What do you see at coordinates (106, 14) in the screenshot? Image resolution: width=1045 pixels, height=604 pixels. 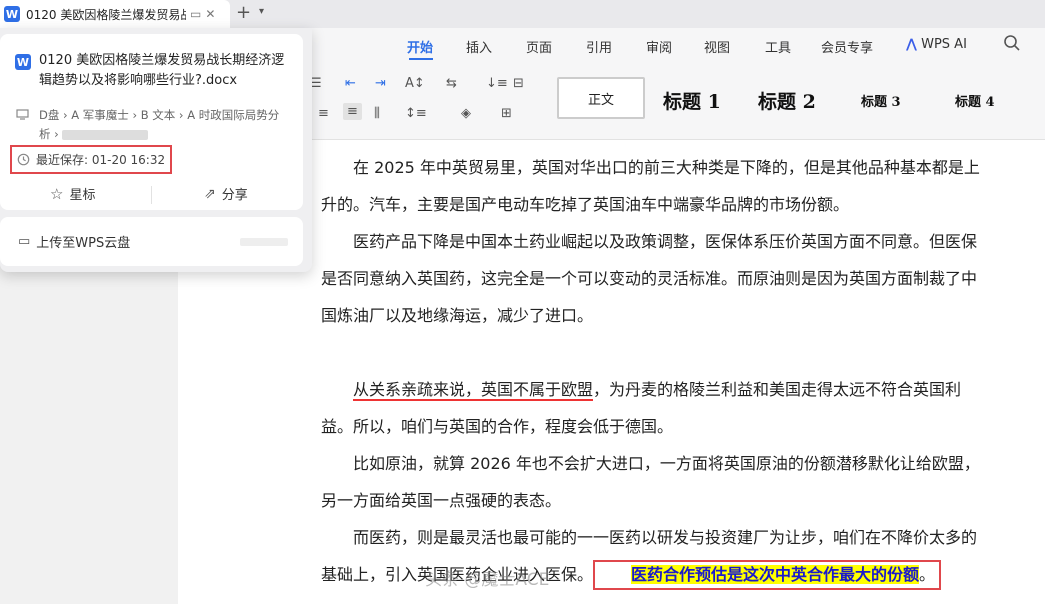 I see `tab-title: 0120 美欧因格陵兰爆发贸易战` at bounding box center [106, 14].